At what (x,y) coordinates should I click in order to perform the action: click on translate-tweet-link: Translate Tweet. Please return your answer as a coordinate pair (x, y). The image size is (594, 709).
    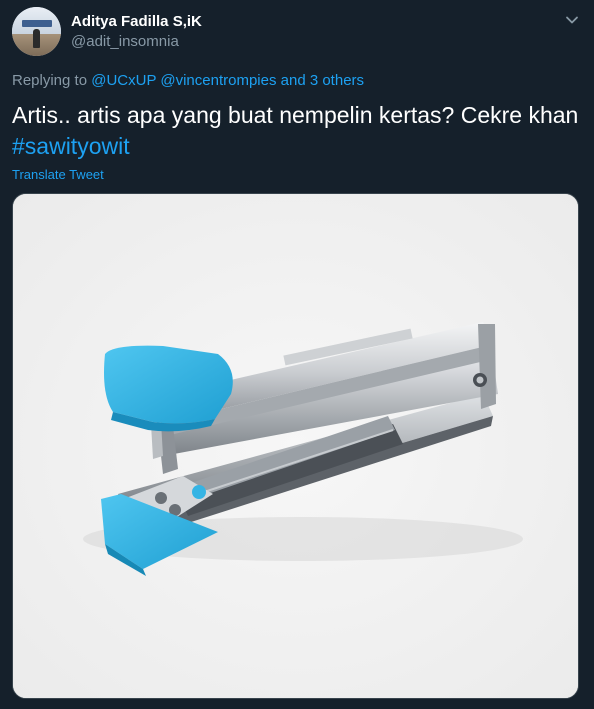
    Looking at the image, I should click on (58, 174).